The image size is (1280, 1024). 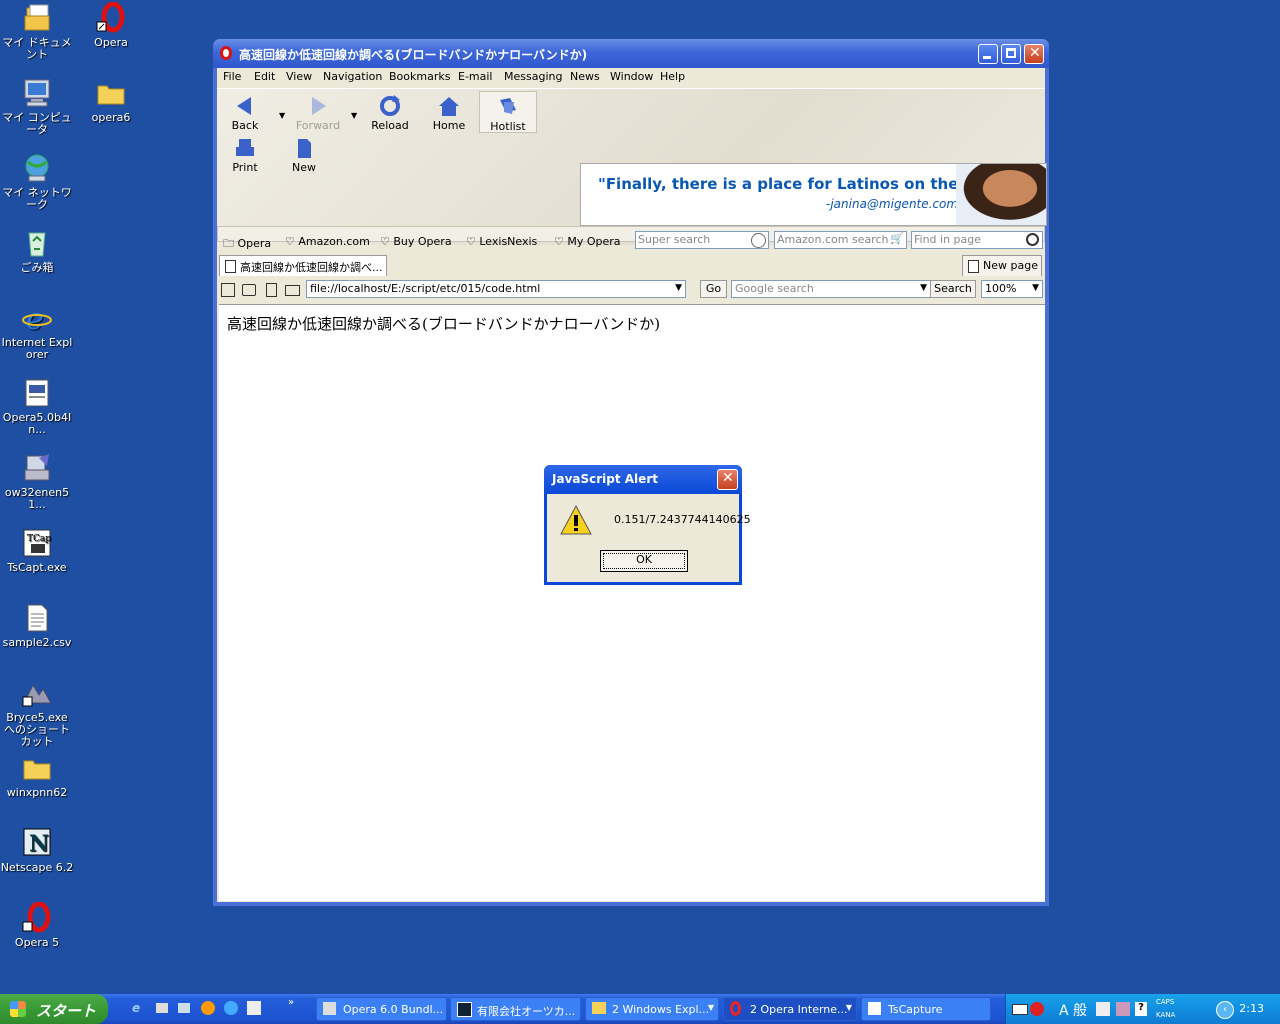 I want to click on desktop-icon-opera: Opera, so click(x=111, y=25).